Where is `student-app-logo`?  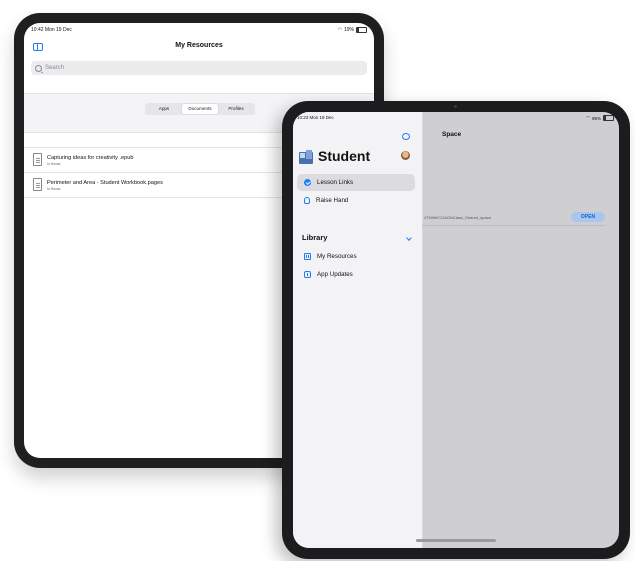 student-app-logo is located at coordinates (306, 157).